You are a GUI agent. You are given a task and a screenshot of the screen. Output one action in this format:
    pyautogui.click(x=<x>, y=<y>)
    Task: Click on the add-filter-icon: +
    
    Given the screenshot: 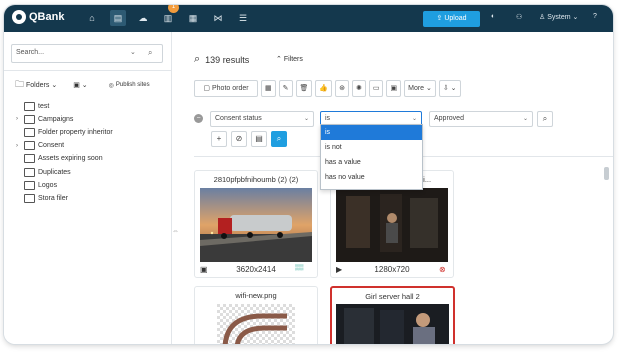 What is the action you would take?
    pyautogui.click(x=219, y=139)
    